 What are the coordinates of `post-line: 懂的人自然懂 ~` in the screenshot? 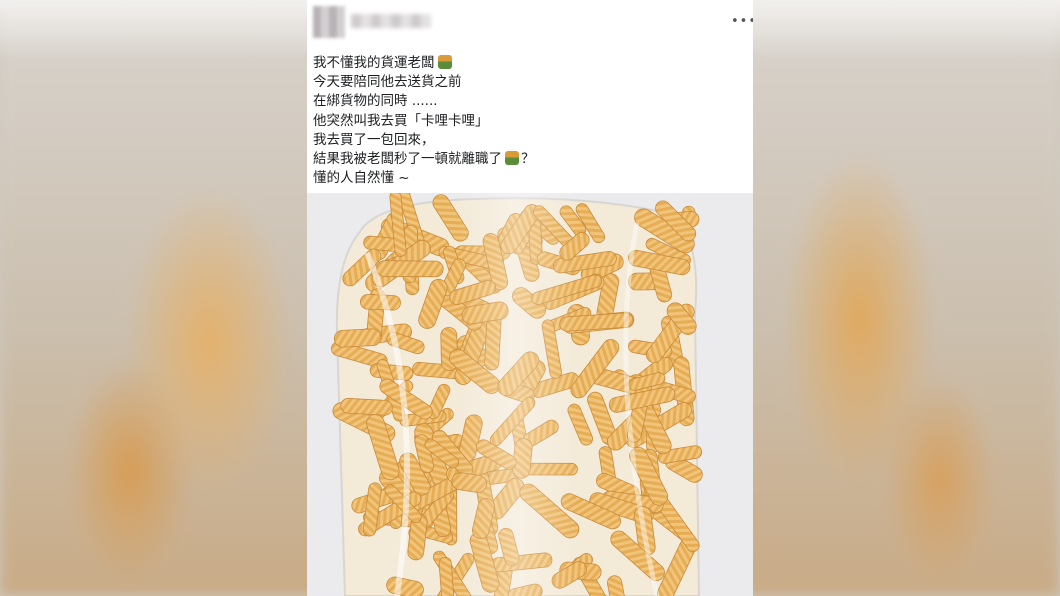 It's located at (361, 178).